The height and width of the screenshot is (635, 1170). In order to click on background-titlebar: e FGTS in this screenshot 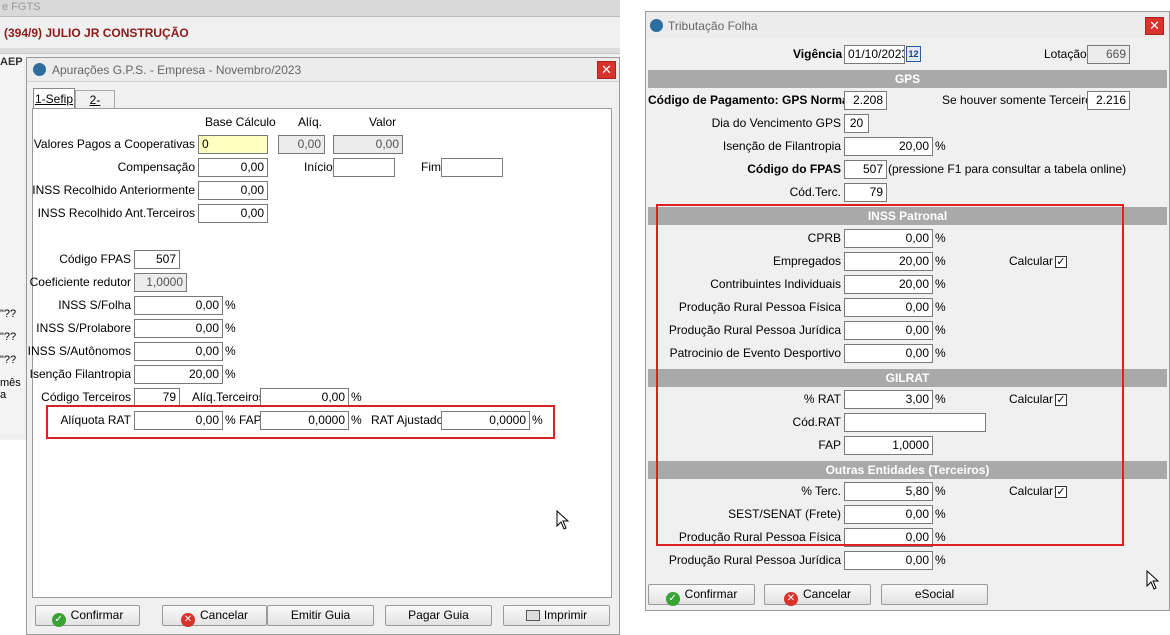, I will do `click(310, 8)`.